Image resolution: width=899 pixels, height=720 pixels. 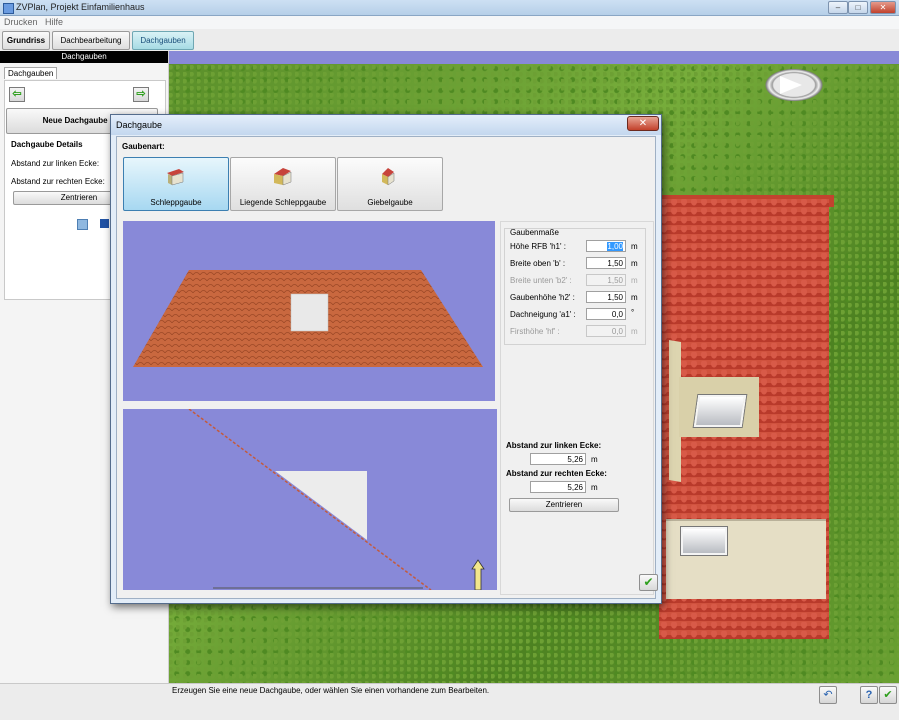 What do you see at coordinates (336, 499) in the screenshot?
I see `top-view-drawing` at bounding box center [336, 499].